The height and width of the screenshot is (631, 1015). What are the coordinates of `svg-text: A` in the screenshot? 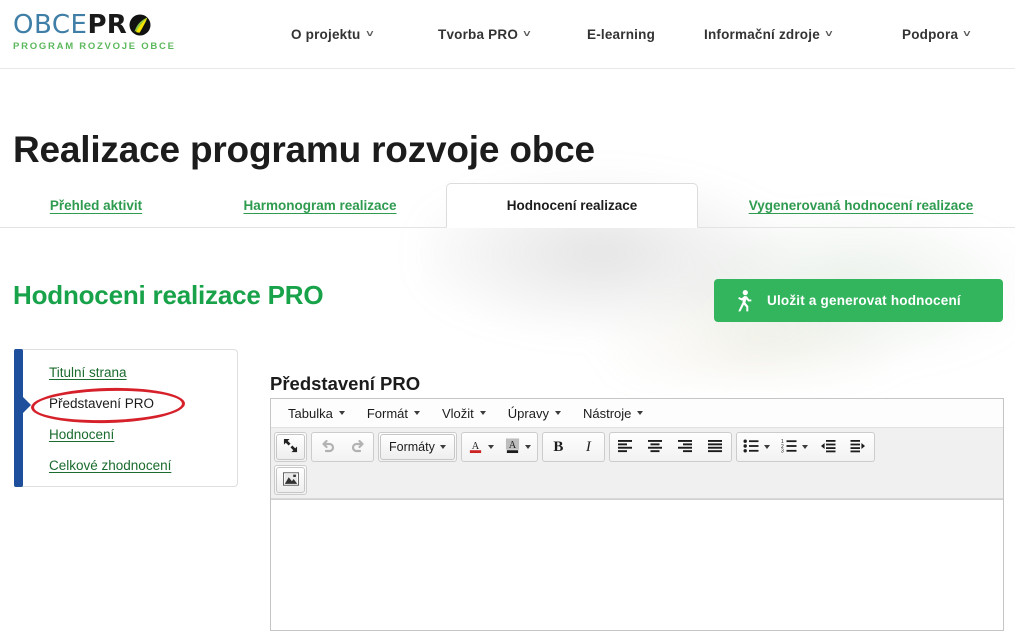 It's located at (476, 445).